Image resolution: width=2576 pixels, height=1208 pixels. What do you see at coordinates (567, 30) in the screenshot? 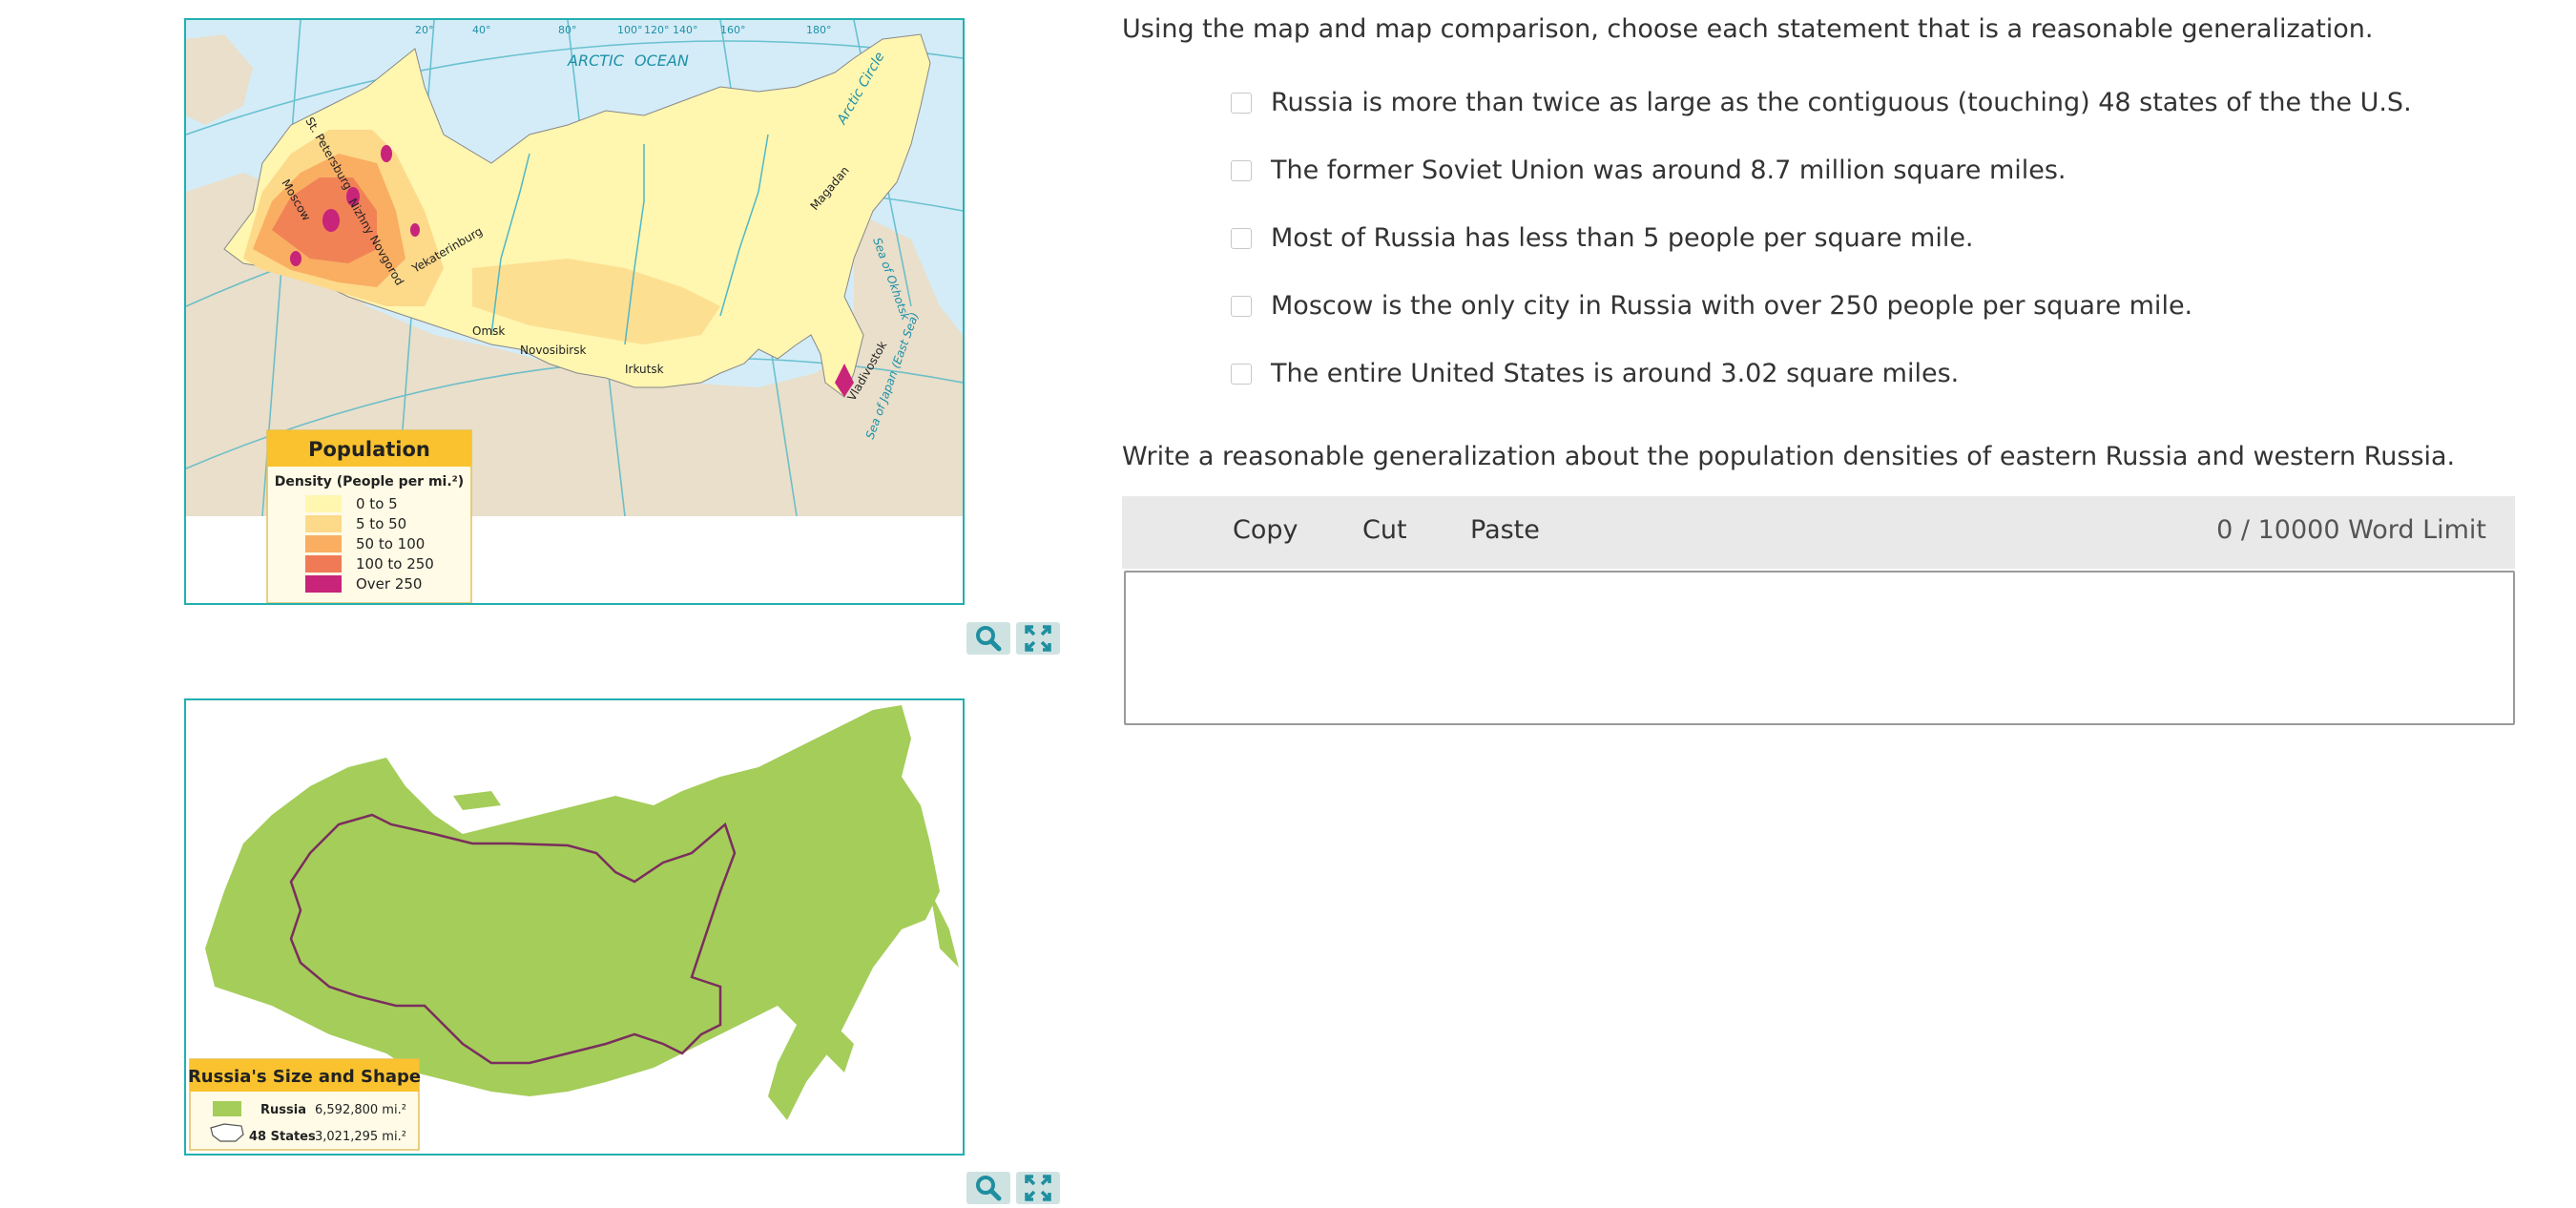
I see `lat-label: 80°` at bounding box center [567, 30].